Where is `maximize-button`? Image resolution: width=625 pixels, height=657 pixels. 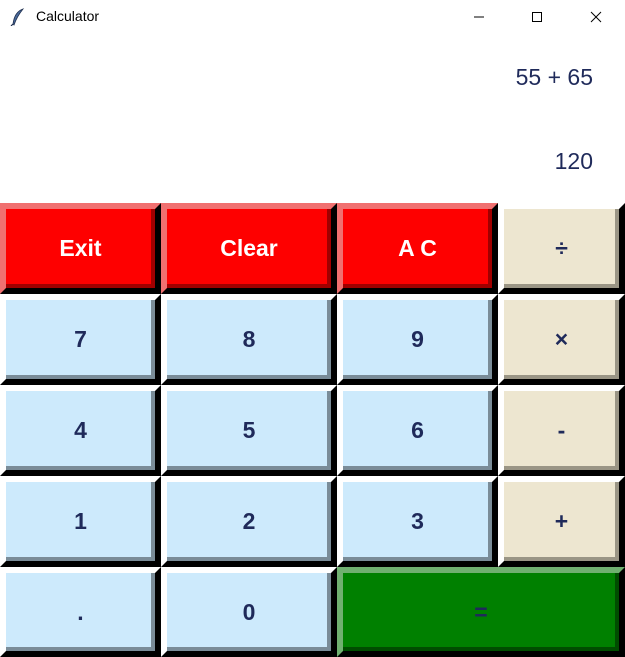
maximize-button is located at coordinates (537, 17).